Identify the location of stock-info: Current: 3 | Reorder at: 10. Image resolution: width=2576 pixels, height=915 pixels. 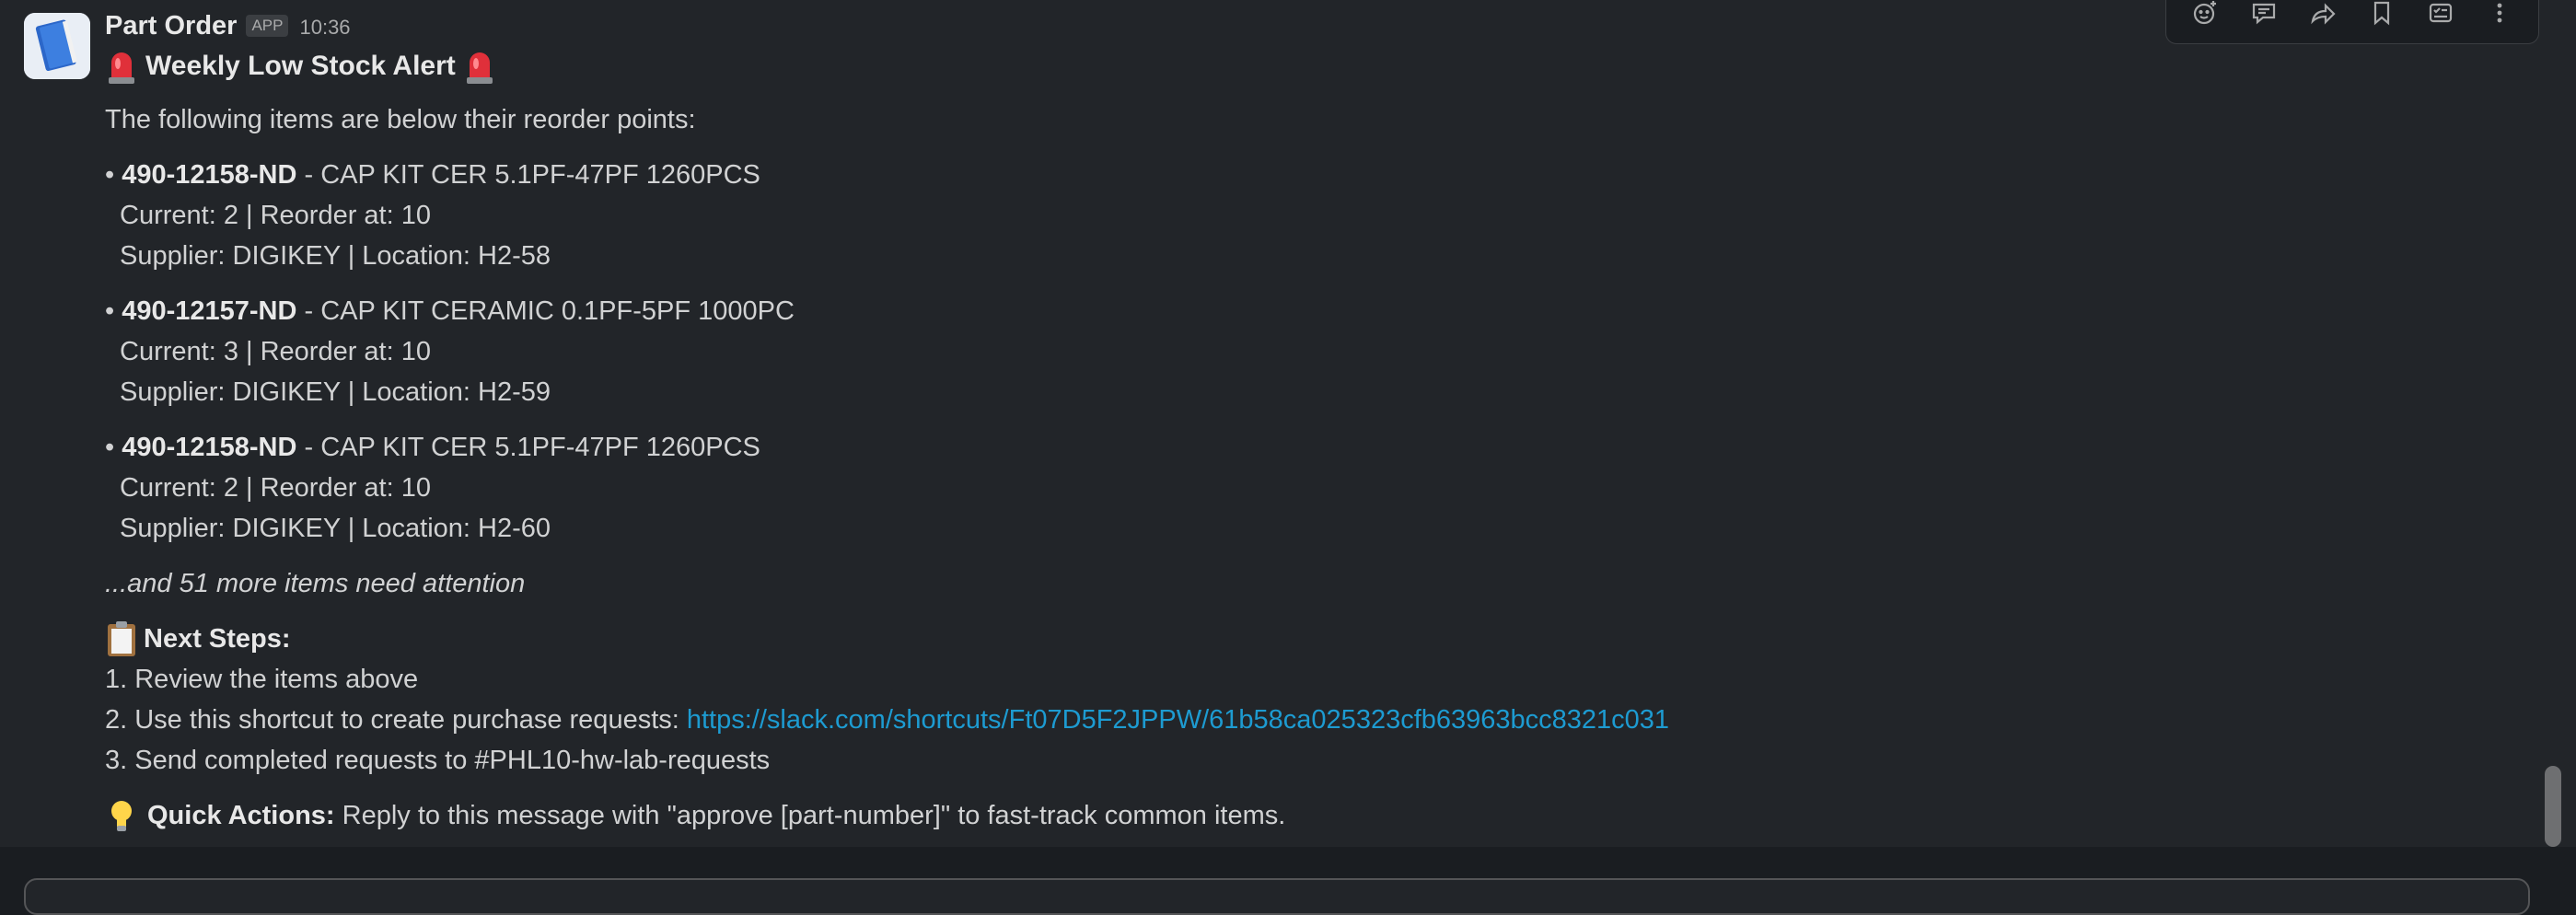
(275, 351).